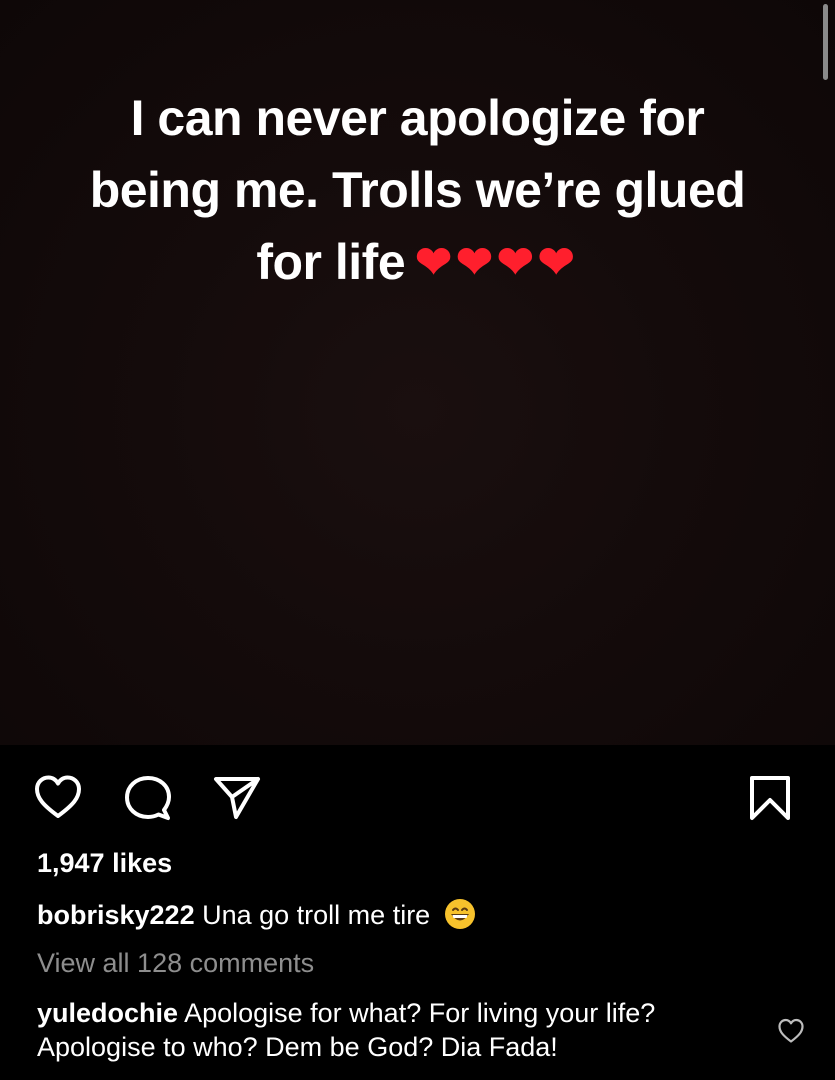  I want to click on comment-bubble-icon, so click(148, 798).